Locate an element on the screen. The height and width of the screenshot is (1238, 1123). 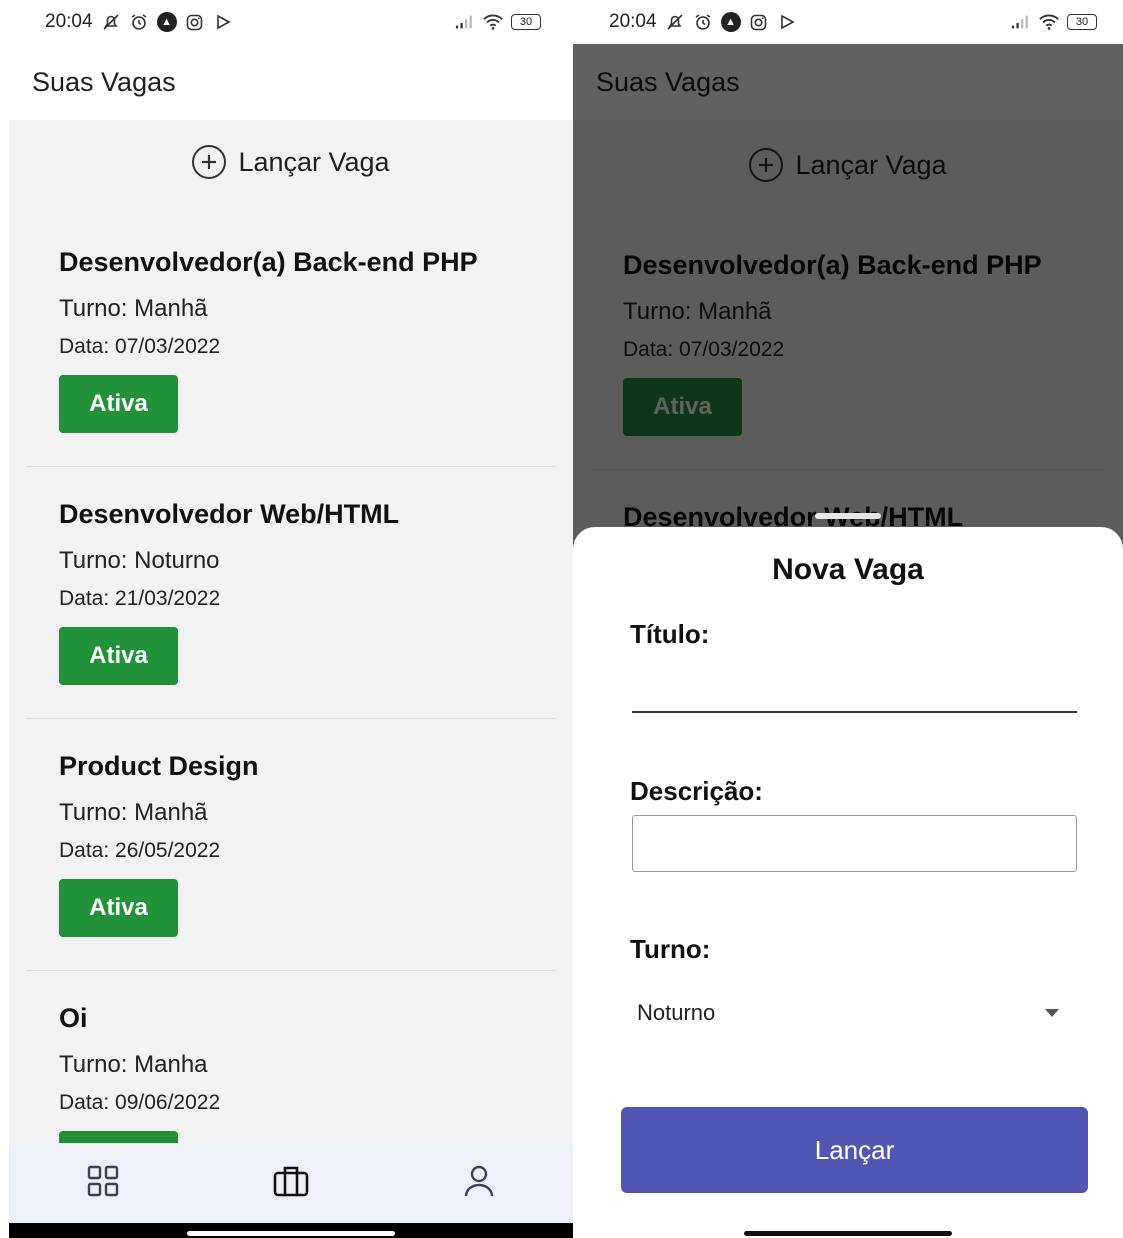
app-header: Suas Vagas is located at coordinates (291, 82).